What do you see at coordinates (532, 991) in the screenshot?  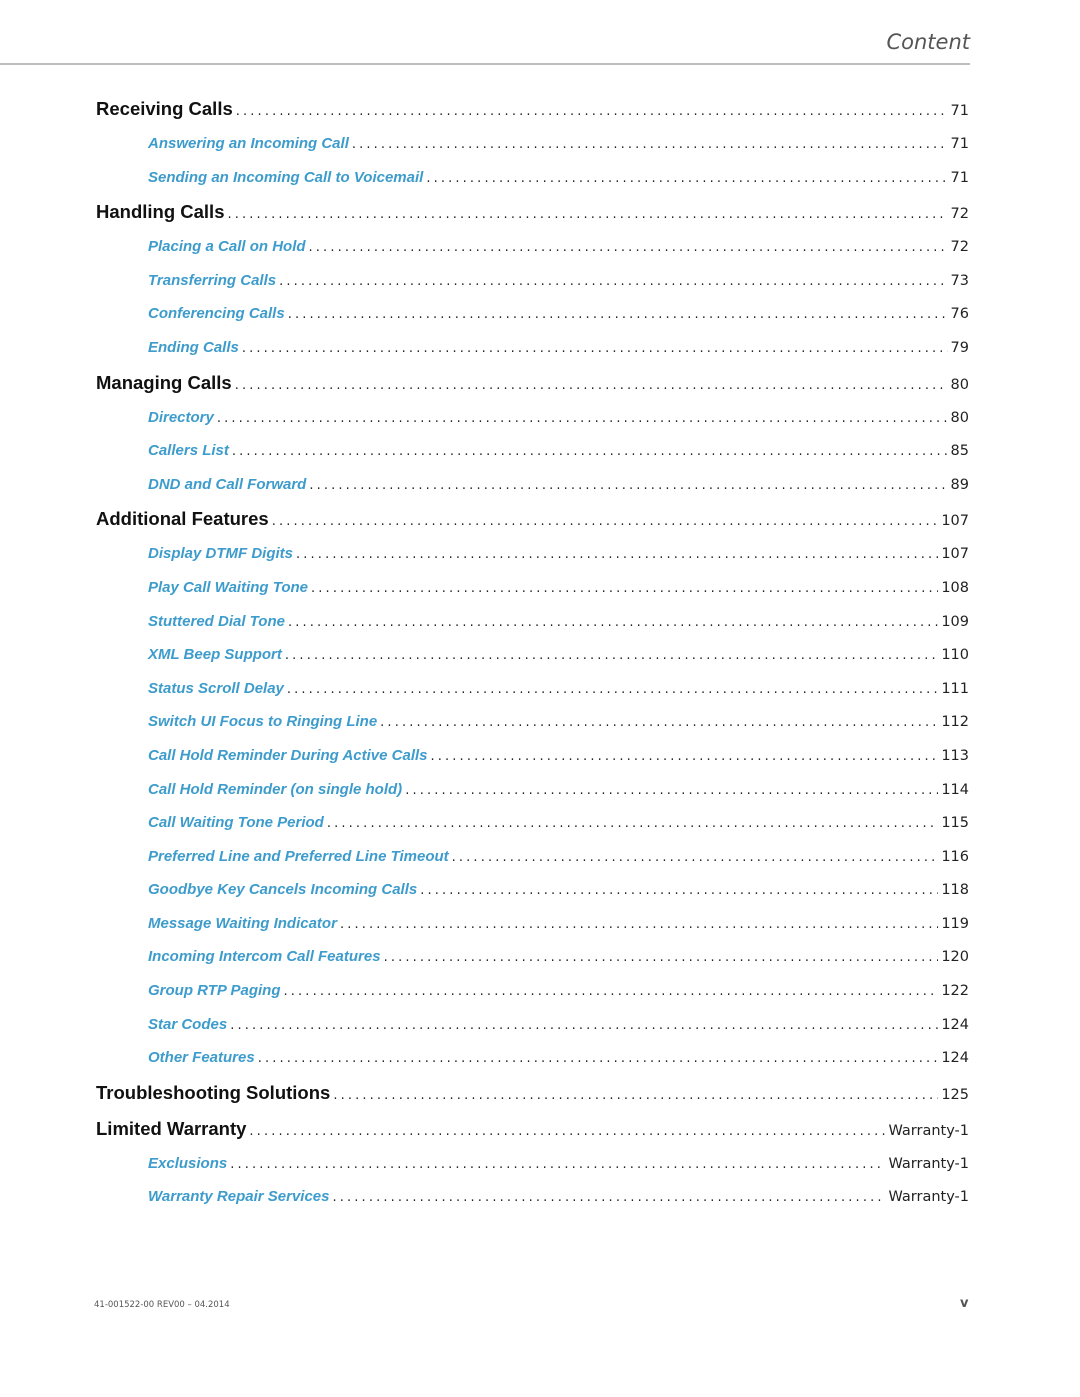 I see `toc-entry-3-13: Group RTP Paging 122` at bounding box center [532, 991].